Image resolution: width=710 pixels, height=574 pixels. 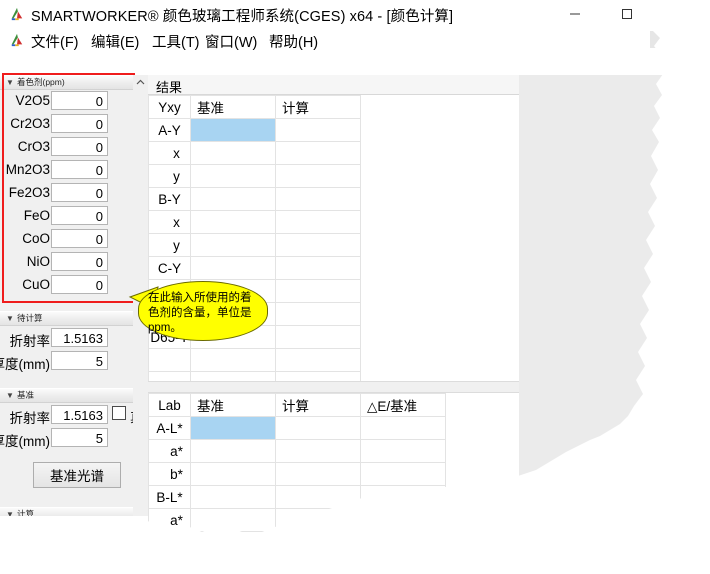 I want to click on window-maximize-button, so click(x=627, y=14).